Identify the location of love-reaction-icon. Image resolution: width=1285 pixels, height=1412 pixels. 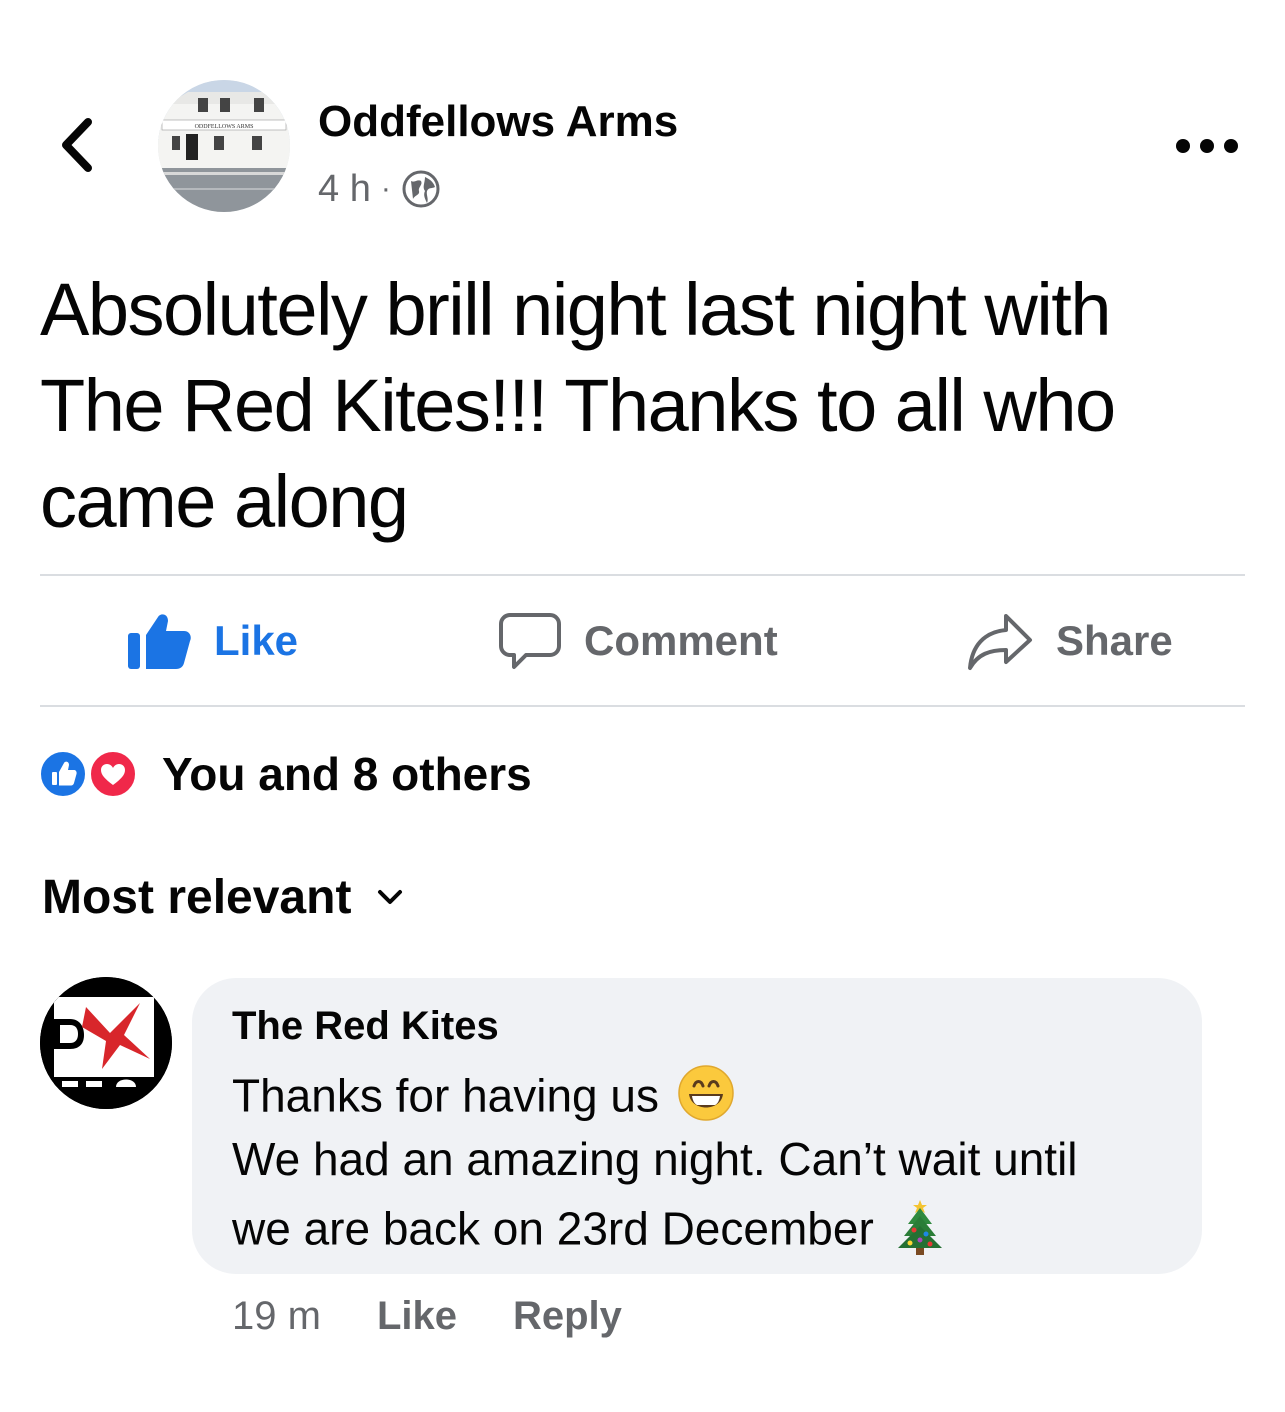
(113, 774).